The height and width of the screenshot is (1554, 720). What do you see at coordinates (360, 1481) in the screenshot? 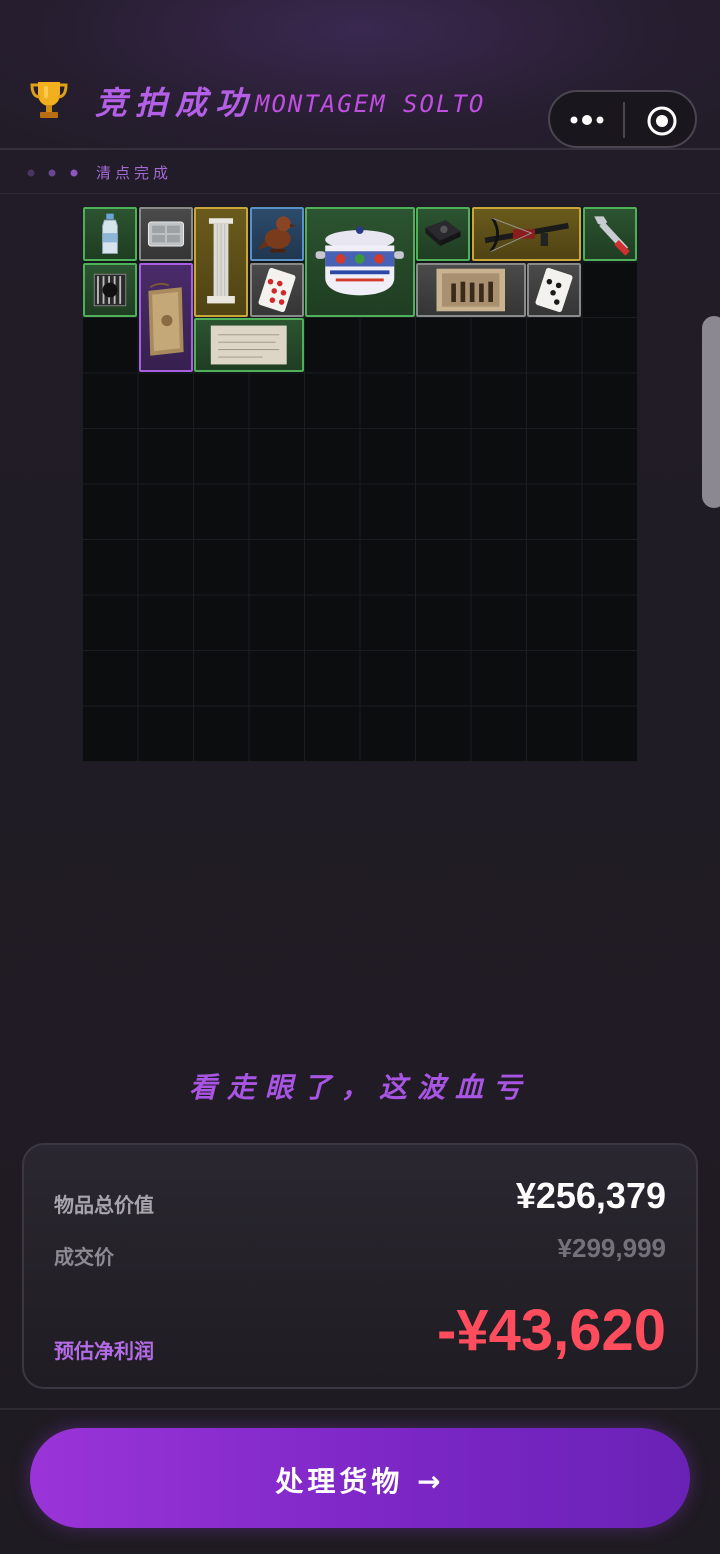
I see `process-goods-label: 处理货物 →` at bounding box center [360, 1481].